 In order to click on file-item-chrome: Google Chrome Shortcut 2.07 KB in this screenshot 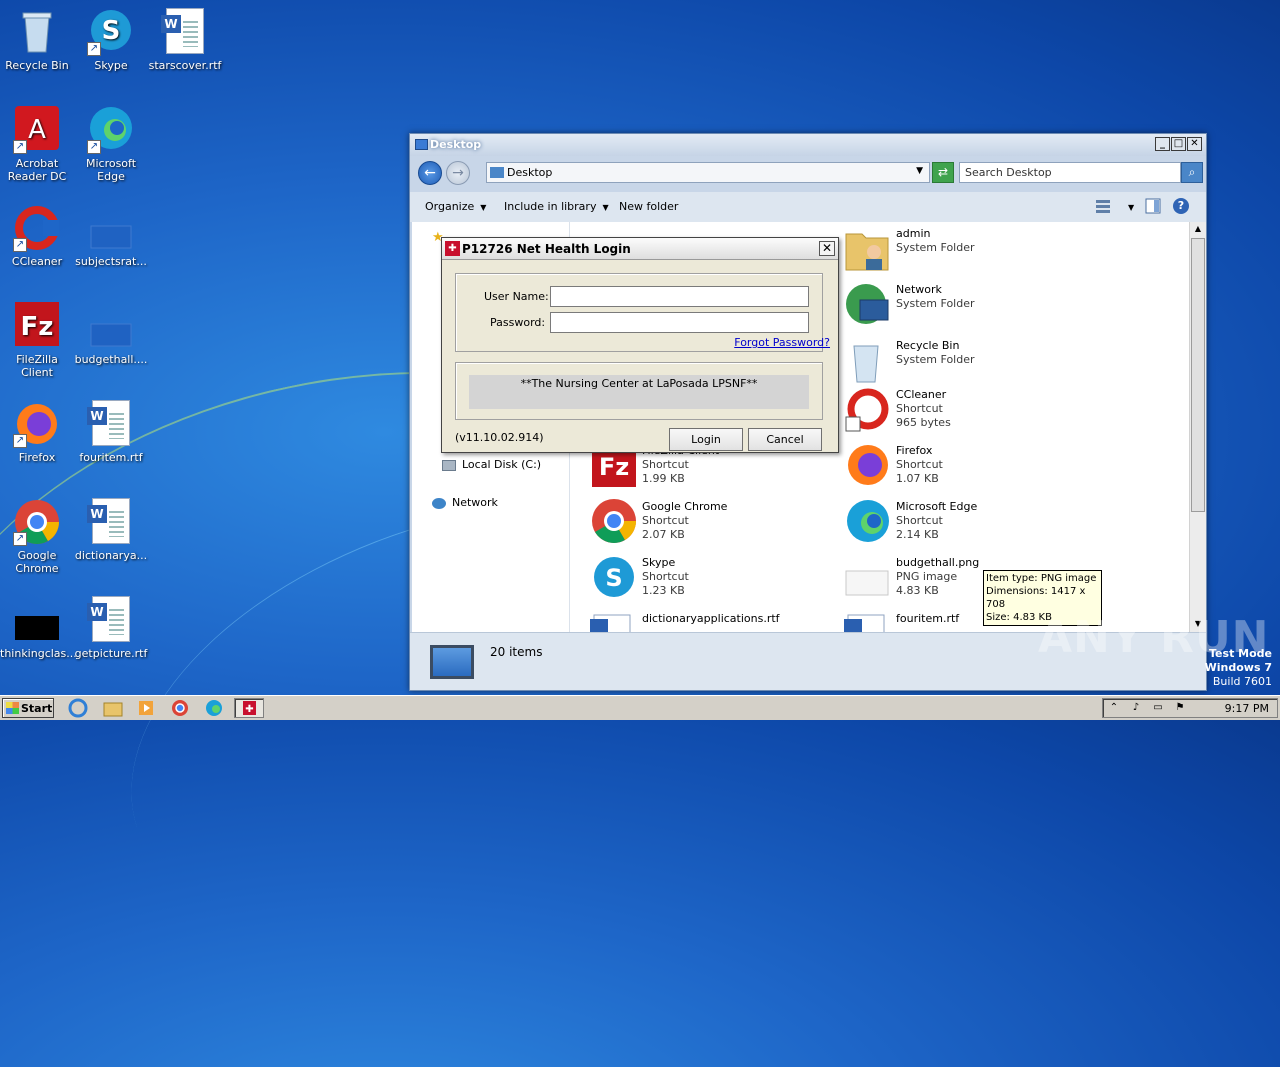, I will do `click(665, 524)`.